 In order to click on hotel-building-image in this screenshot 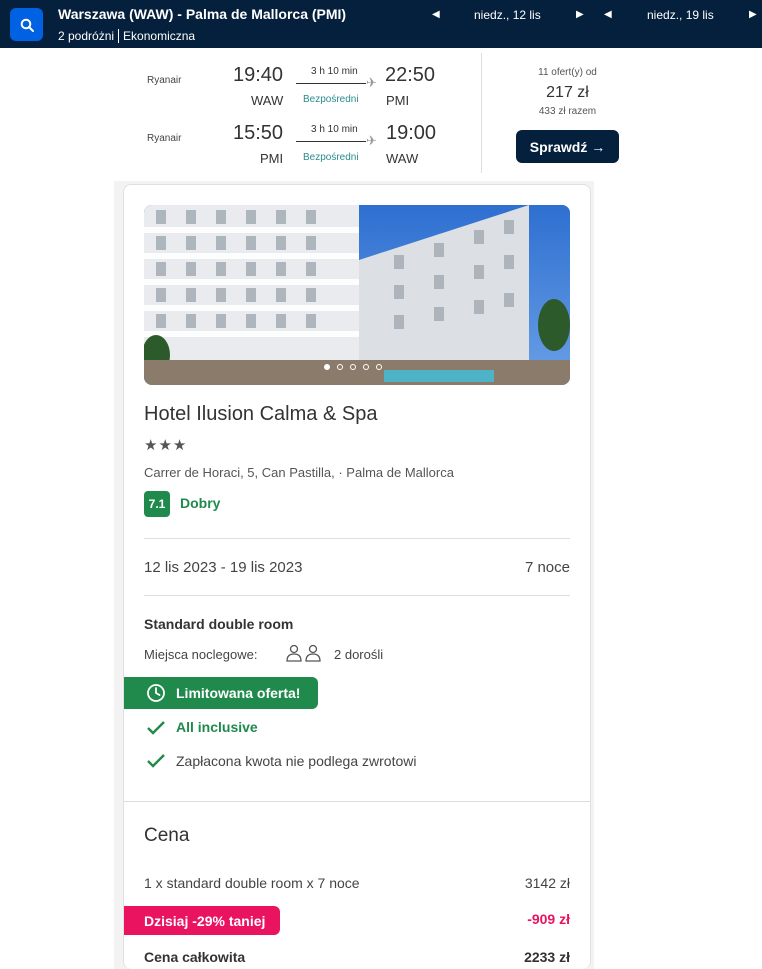, I will do `click(357, 295)`.